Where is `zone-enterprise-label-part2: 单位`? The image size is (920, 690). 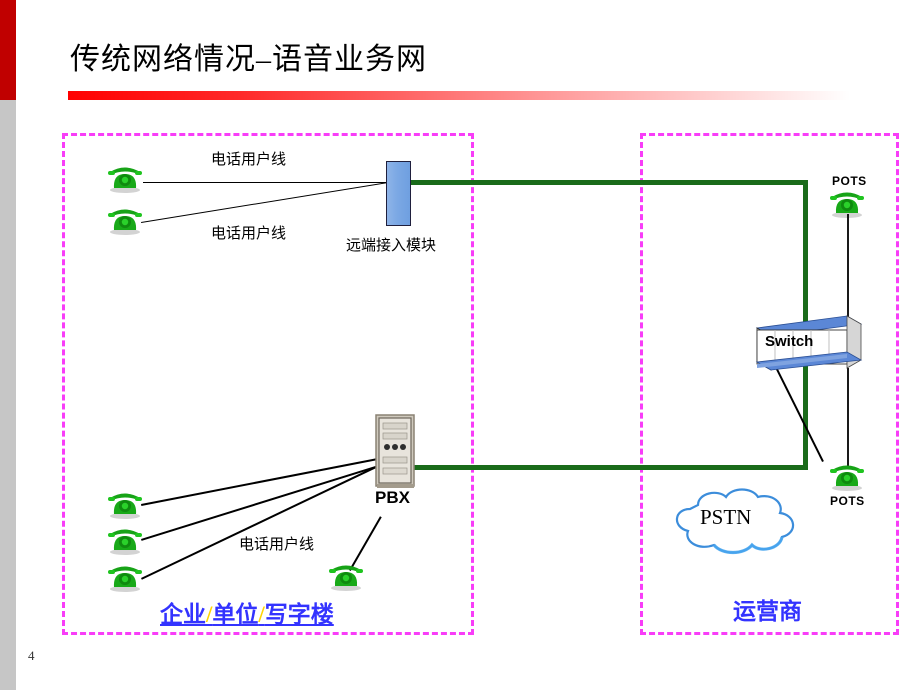 zone-enterprise-label-part2: 单位 is located at coordinates (235, 614).